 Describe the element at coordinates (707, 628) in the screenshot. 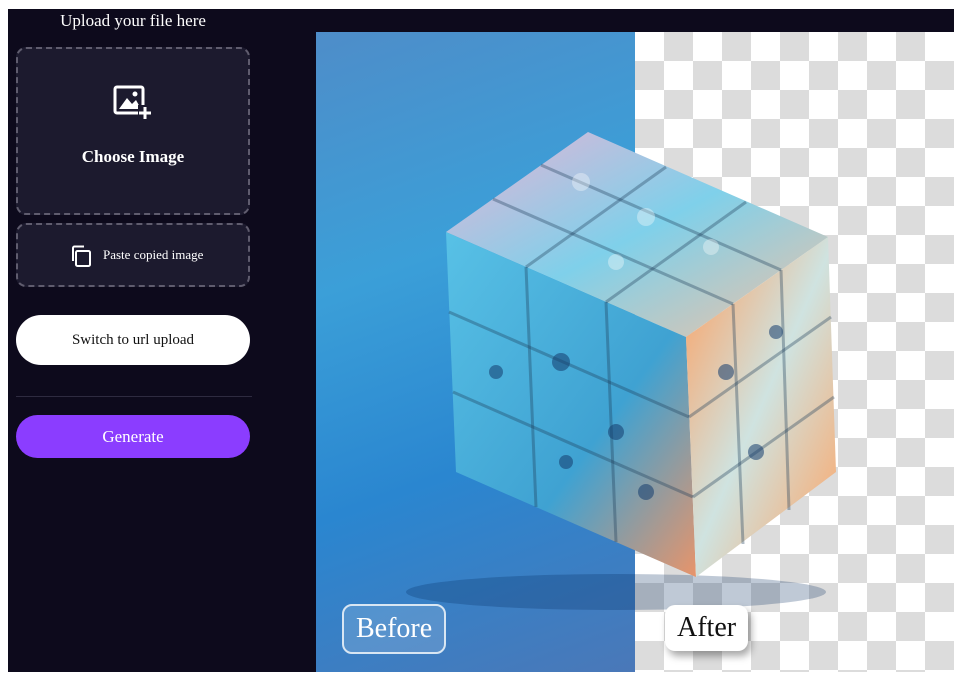

I see `after-label: After` at that location.